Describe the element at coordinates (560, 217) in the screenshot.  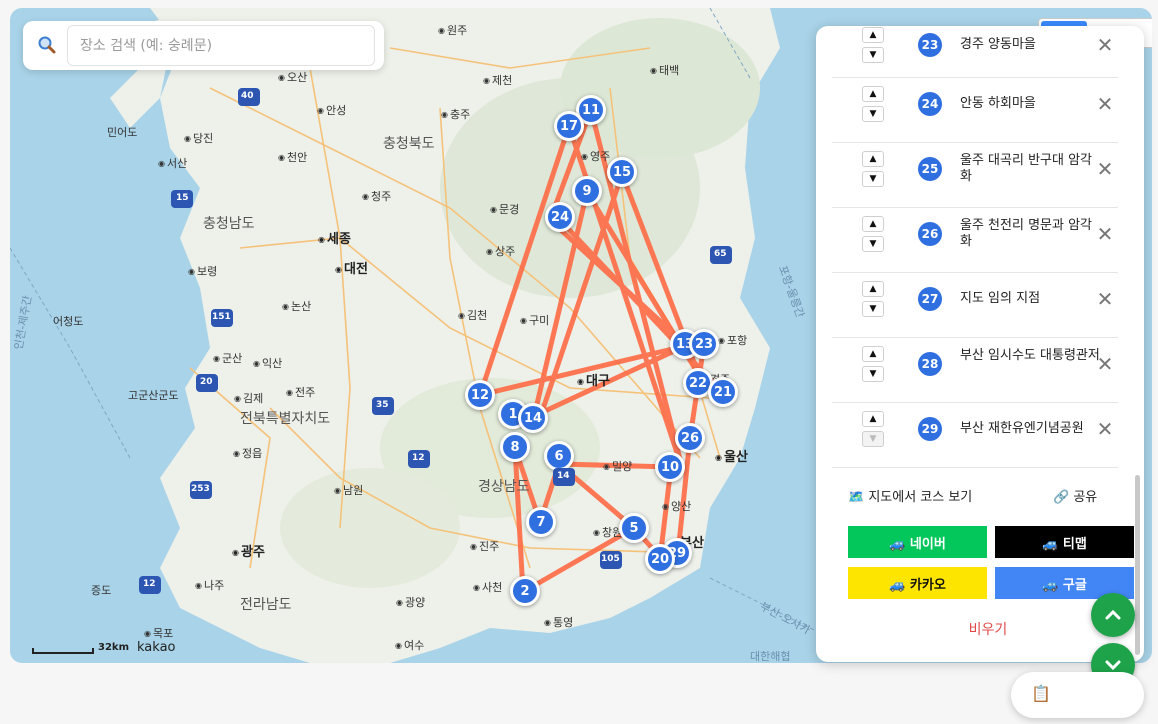
I see `route-marker: 24` at that location.